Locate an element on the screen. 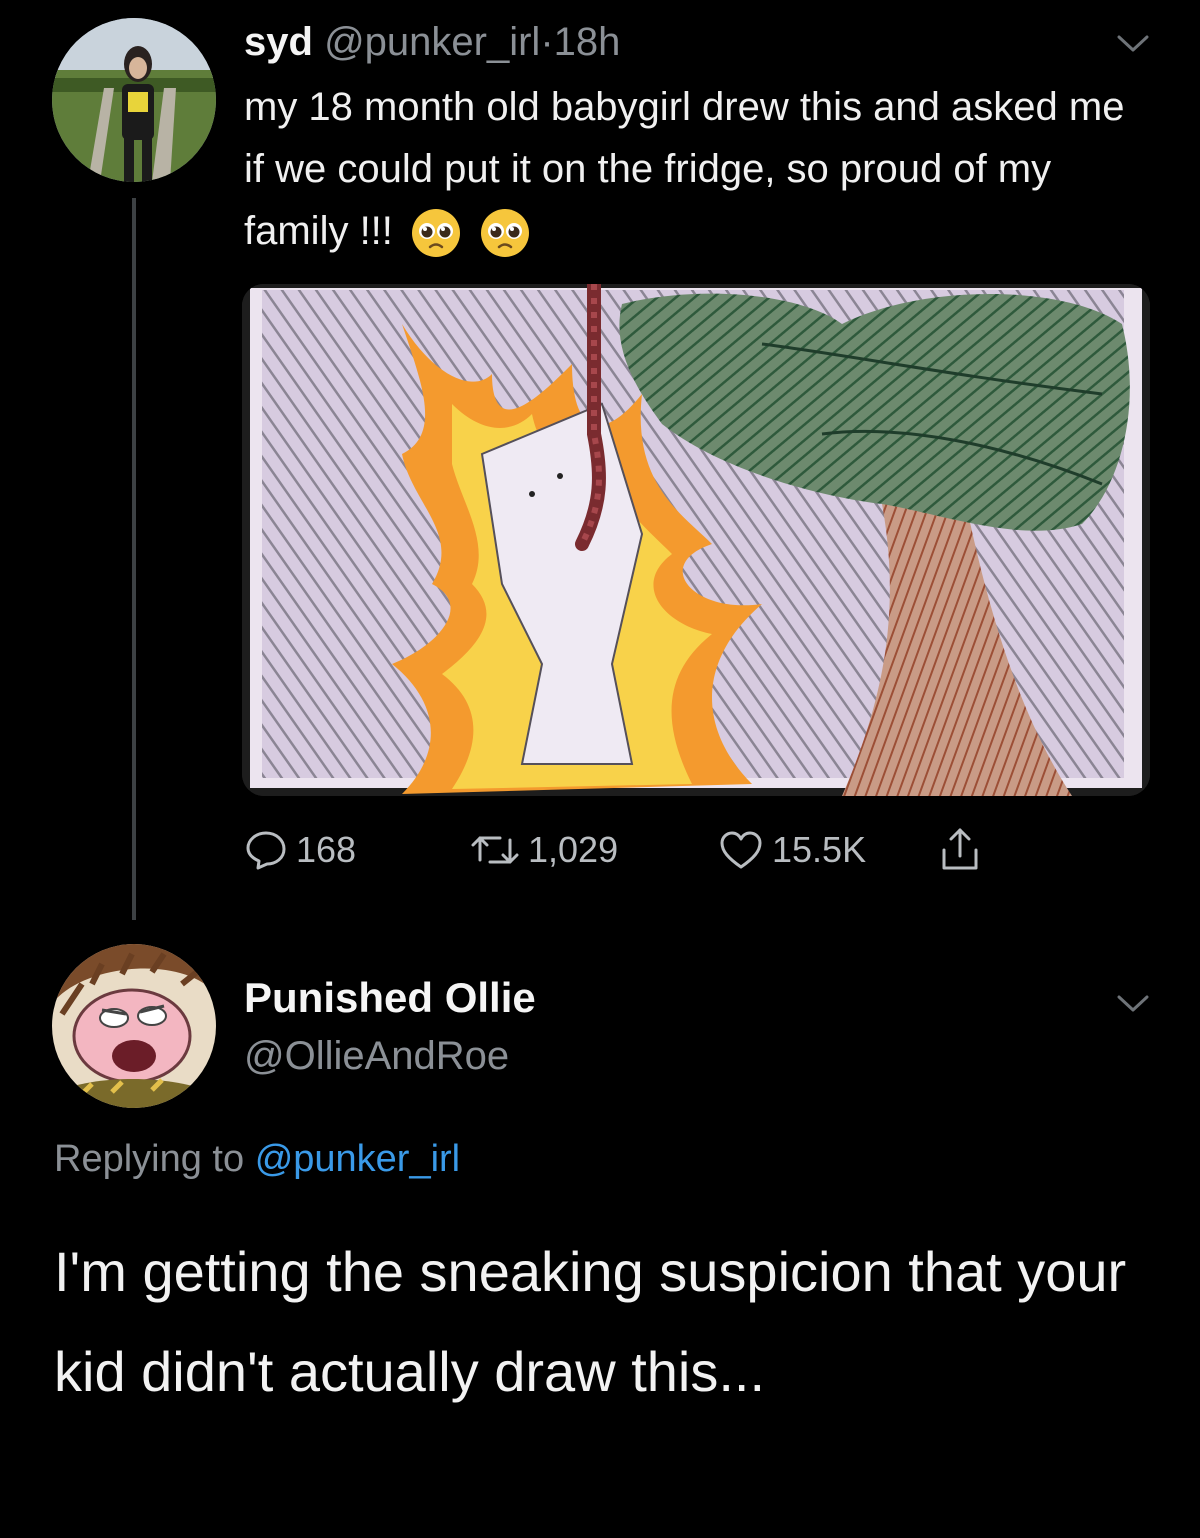 Image resolution: width=1200 pixels, height=1538 pixels. share-button is located at coordinates (960, 850).